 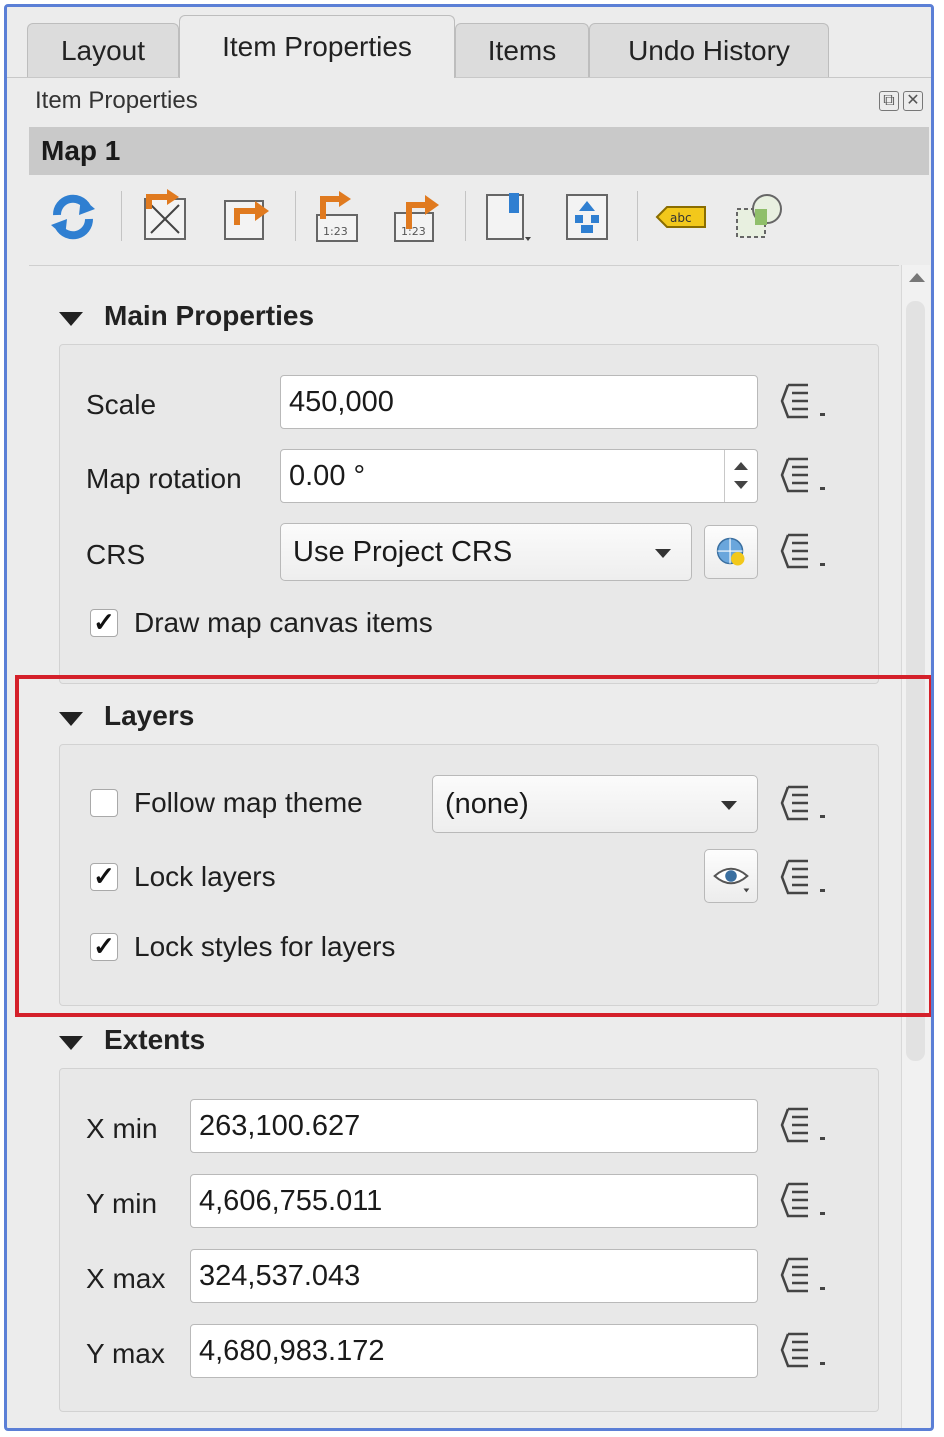 What do you see at coordinates (122, 1203) in the screenshot?
I see `ymin-label: Y min` at bounding box center [122, 1203].